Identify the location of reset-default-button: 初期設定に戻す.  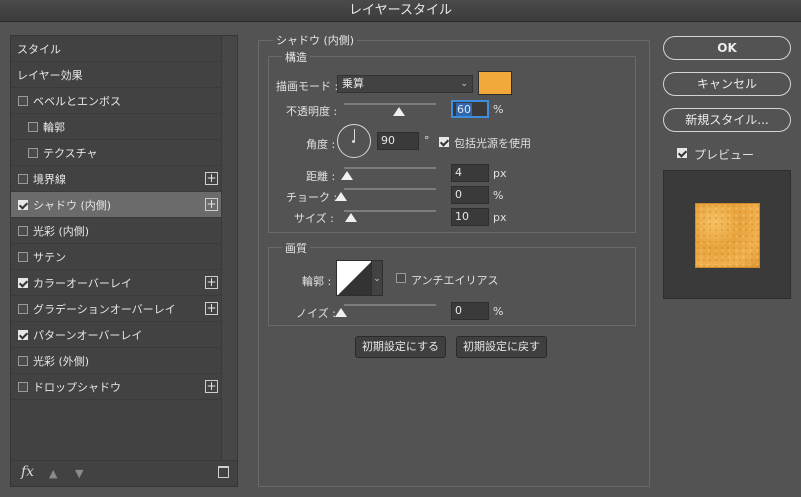
(501, 347).